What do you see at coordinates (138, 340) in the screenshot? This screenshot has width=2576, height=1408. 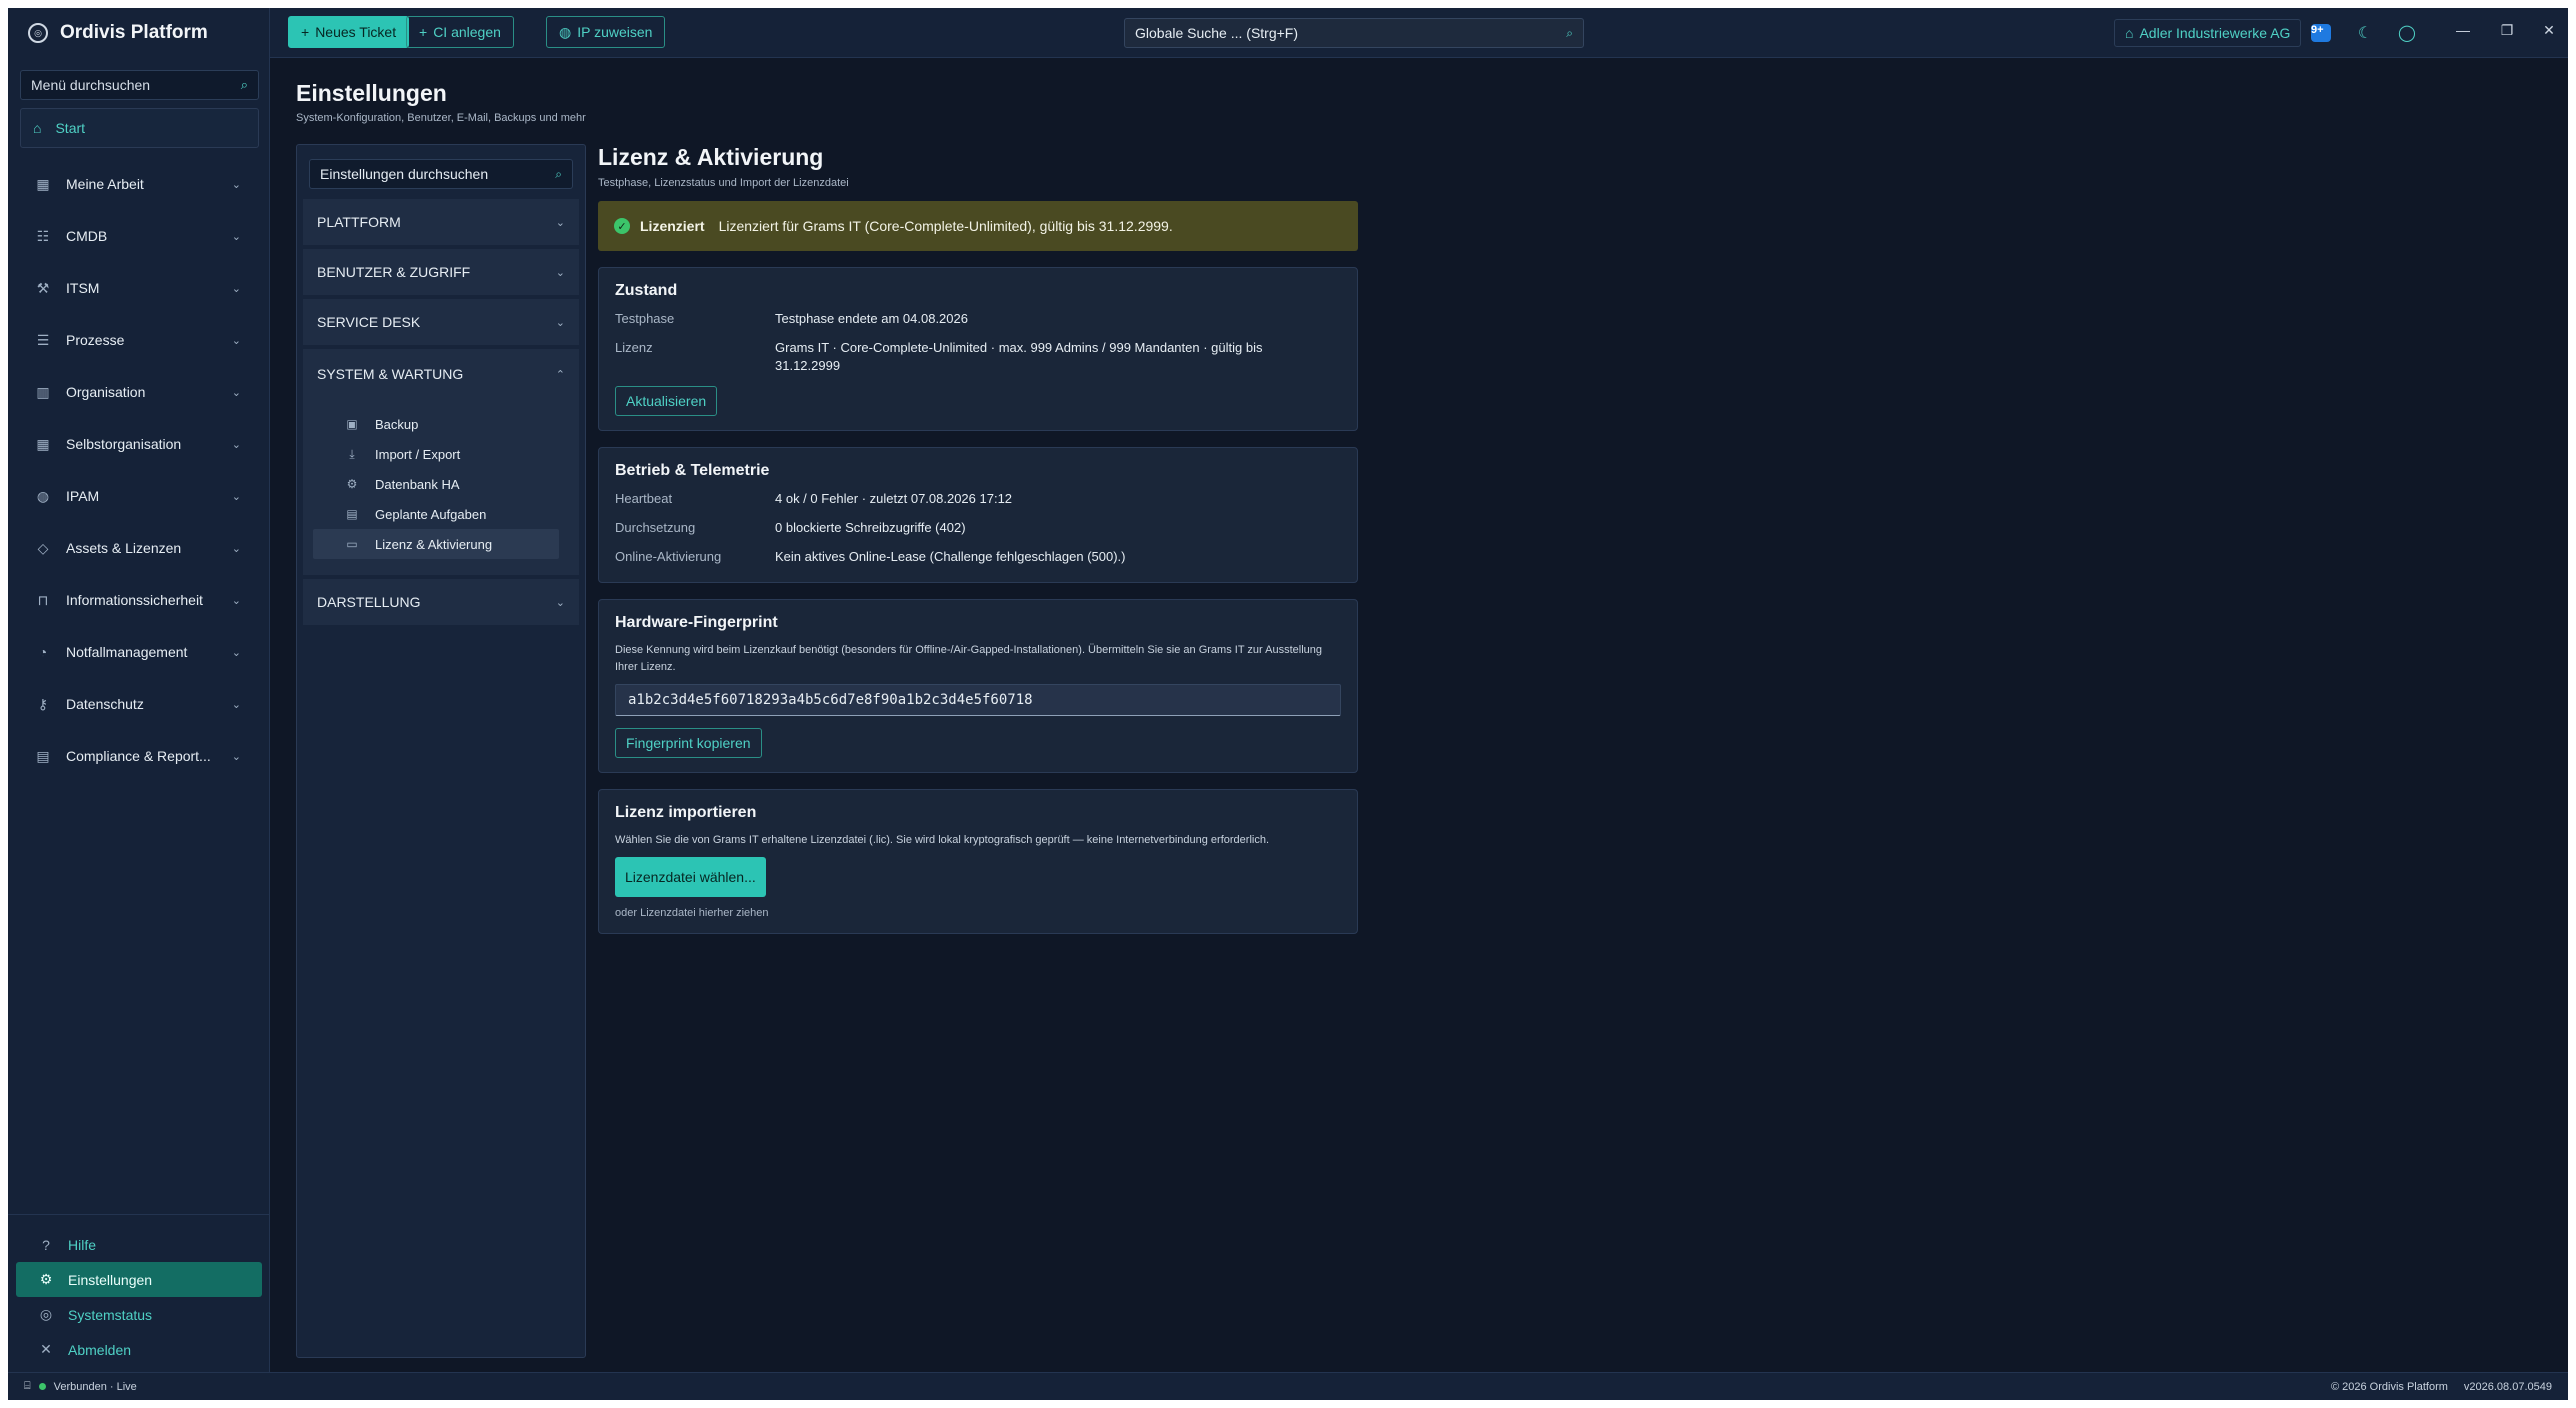 I see `sidebar-item-prozesse: ☰ Prozesse ⌄` at bounding box center [138, 340].